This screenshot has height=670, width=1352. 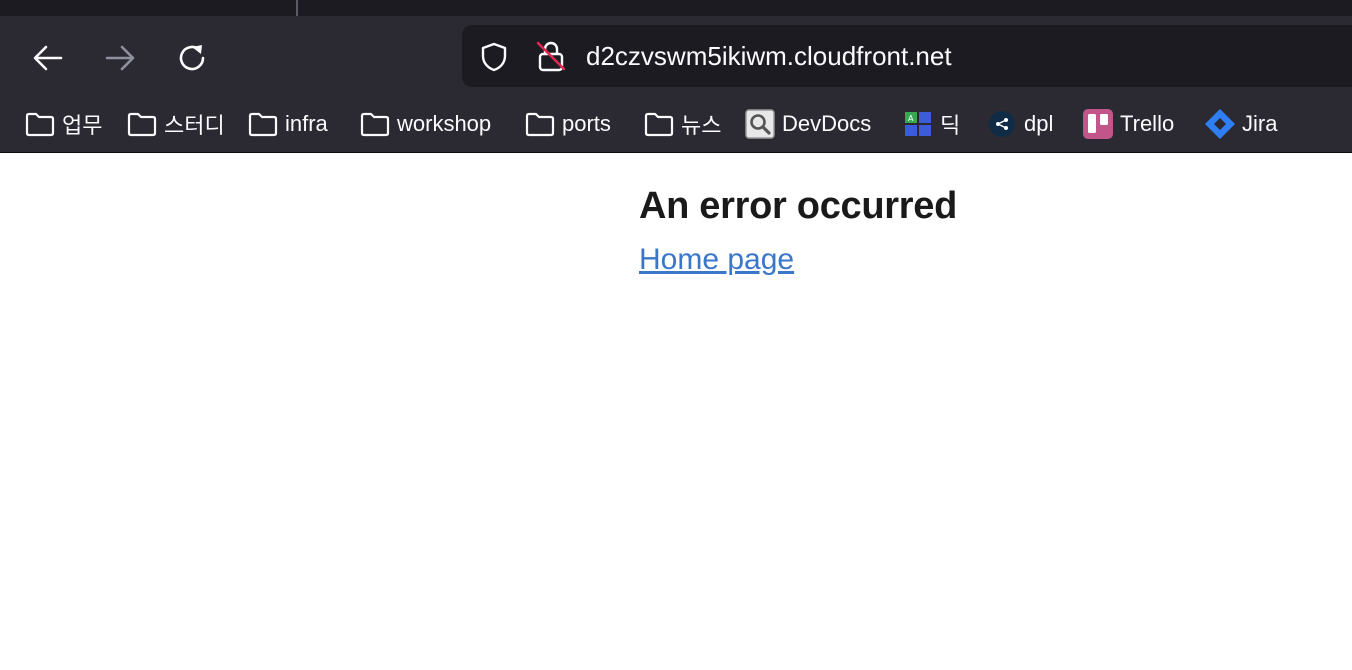 What do you see at coordinates (950, 125) in the screenshot?
I see `bookmark-label: 딕` at bounding box center [950, 125].